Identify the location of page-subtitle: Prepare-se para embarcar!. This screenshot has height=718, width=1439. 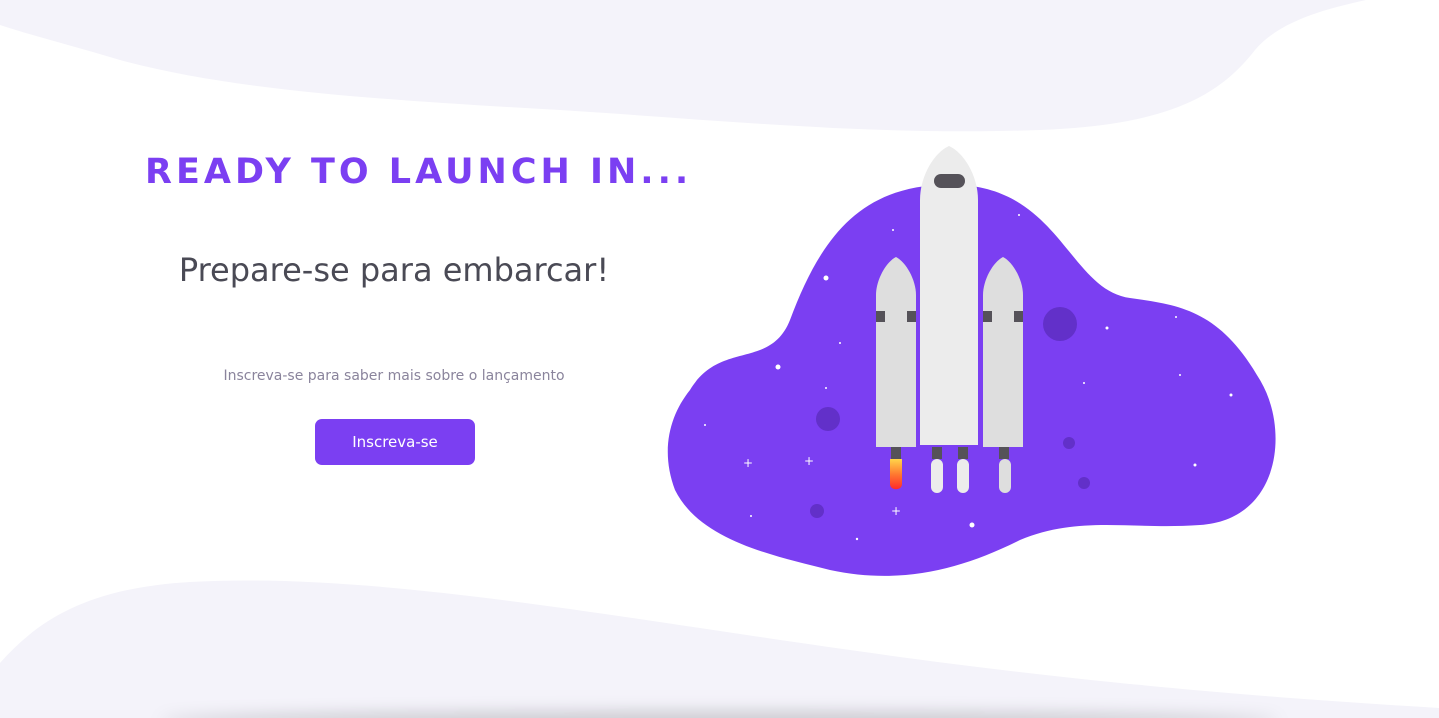
(394, 270).